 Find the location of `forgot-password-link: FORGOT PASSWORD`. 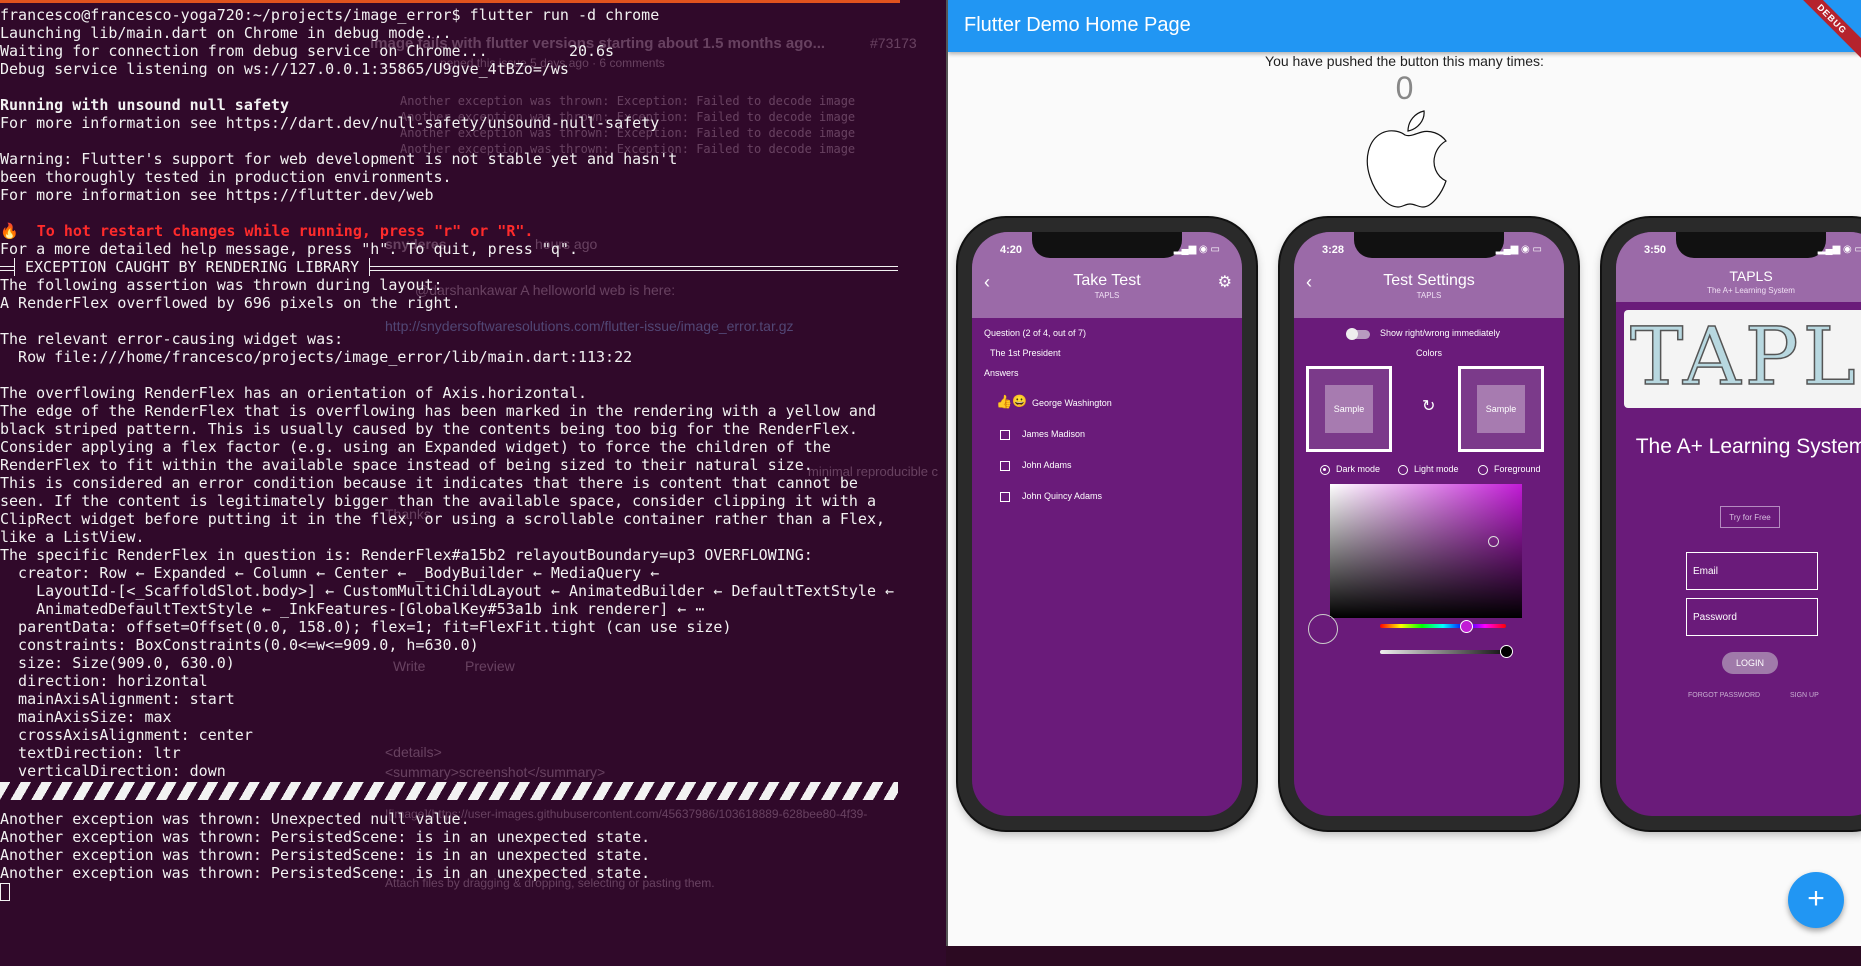

forgot-password-link: FORGOT PASSWORD is located at coordinates (1724, 695).